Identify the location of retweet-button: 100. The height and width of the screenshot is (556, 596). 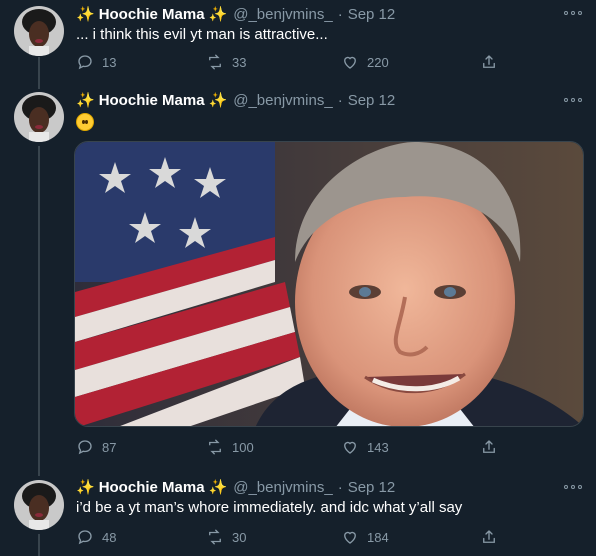
(230, 447).